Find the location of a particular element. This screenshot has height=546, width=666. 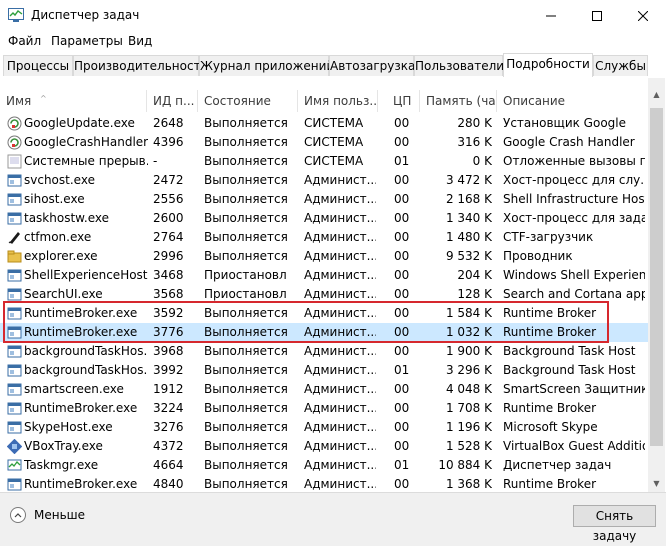

tab-details: Подробности is located at coordinates (548, 65).